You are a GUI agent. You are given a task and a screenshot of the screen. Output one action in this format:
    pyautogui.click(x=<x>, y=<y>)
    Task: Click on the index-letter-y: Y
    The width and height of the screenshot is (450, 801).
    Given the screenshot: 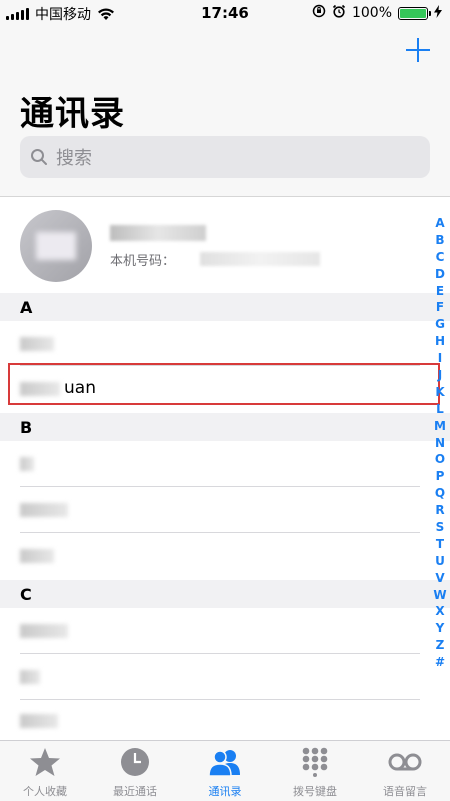 What is the action you would take?
    pyautogui.click(x=440, y=628)
    